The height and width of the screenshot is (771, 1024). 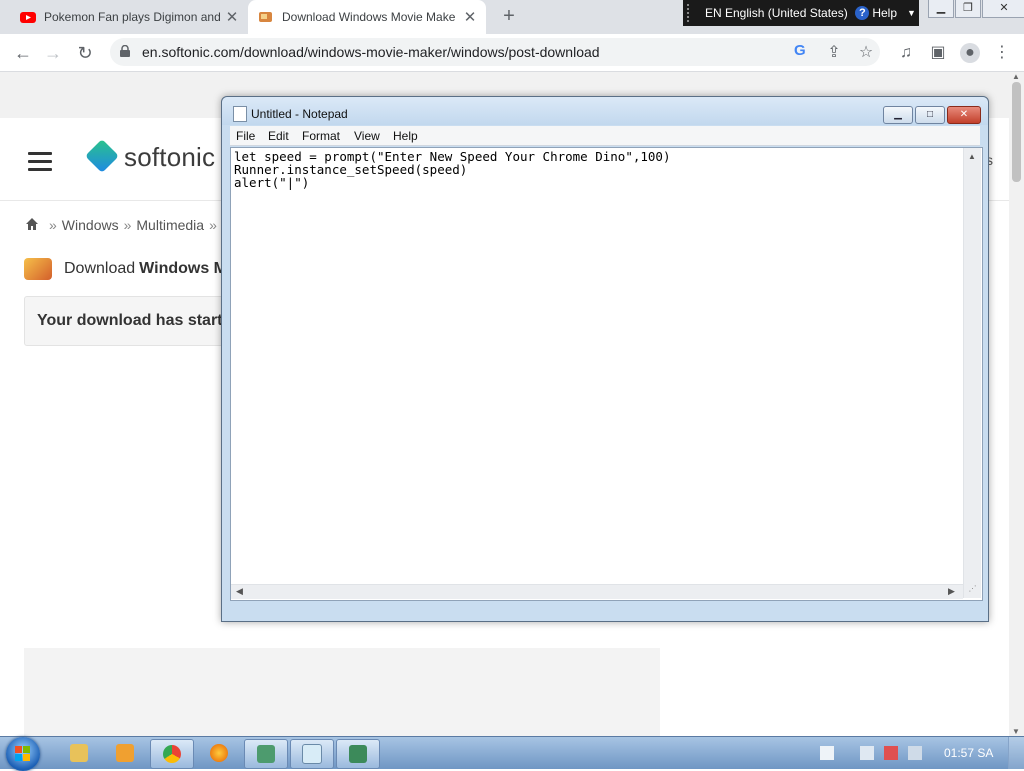 What do you see at coordinates (915, 753) in the screenshot?
I see `keyboard-icon` at bounding box center [915, 753].